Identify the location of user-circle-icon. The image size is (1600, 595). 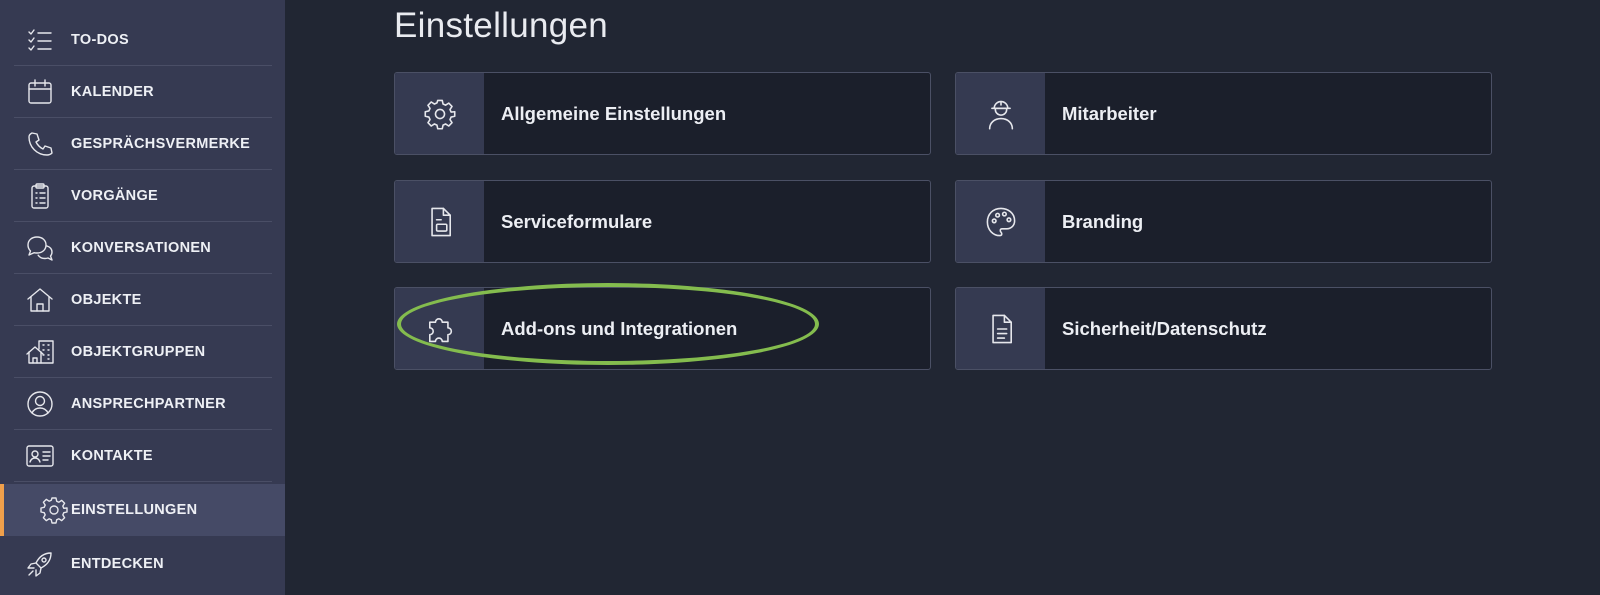
(40, 404).